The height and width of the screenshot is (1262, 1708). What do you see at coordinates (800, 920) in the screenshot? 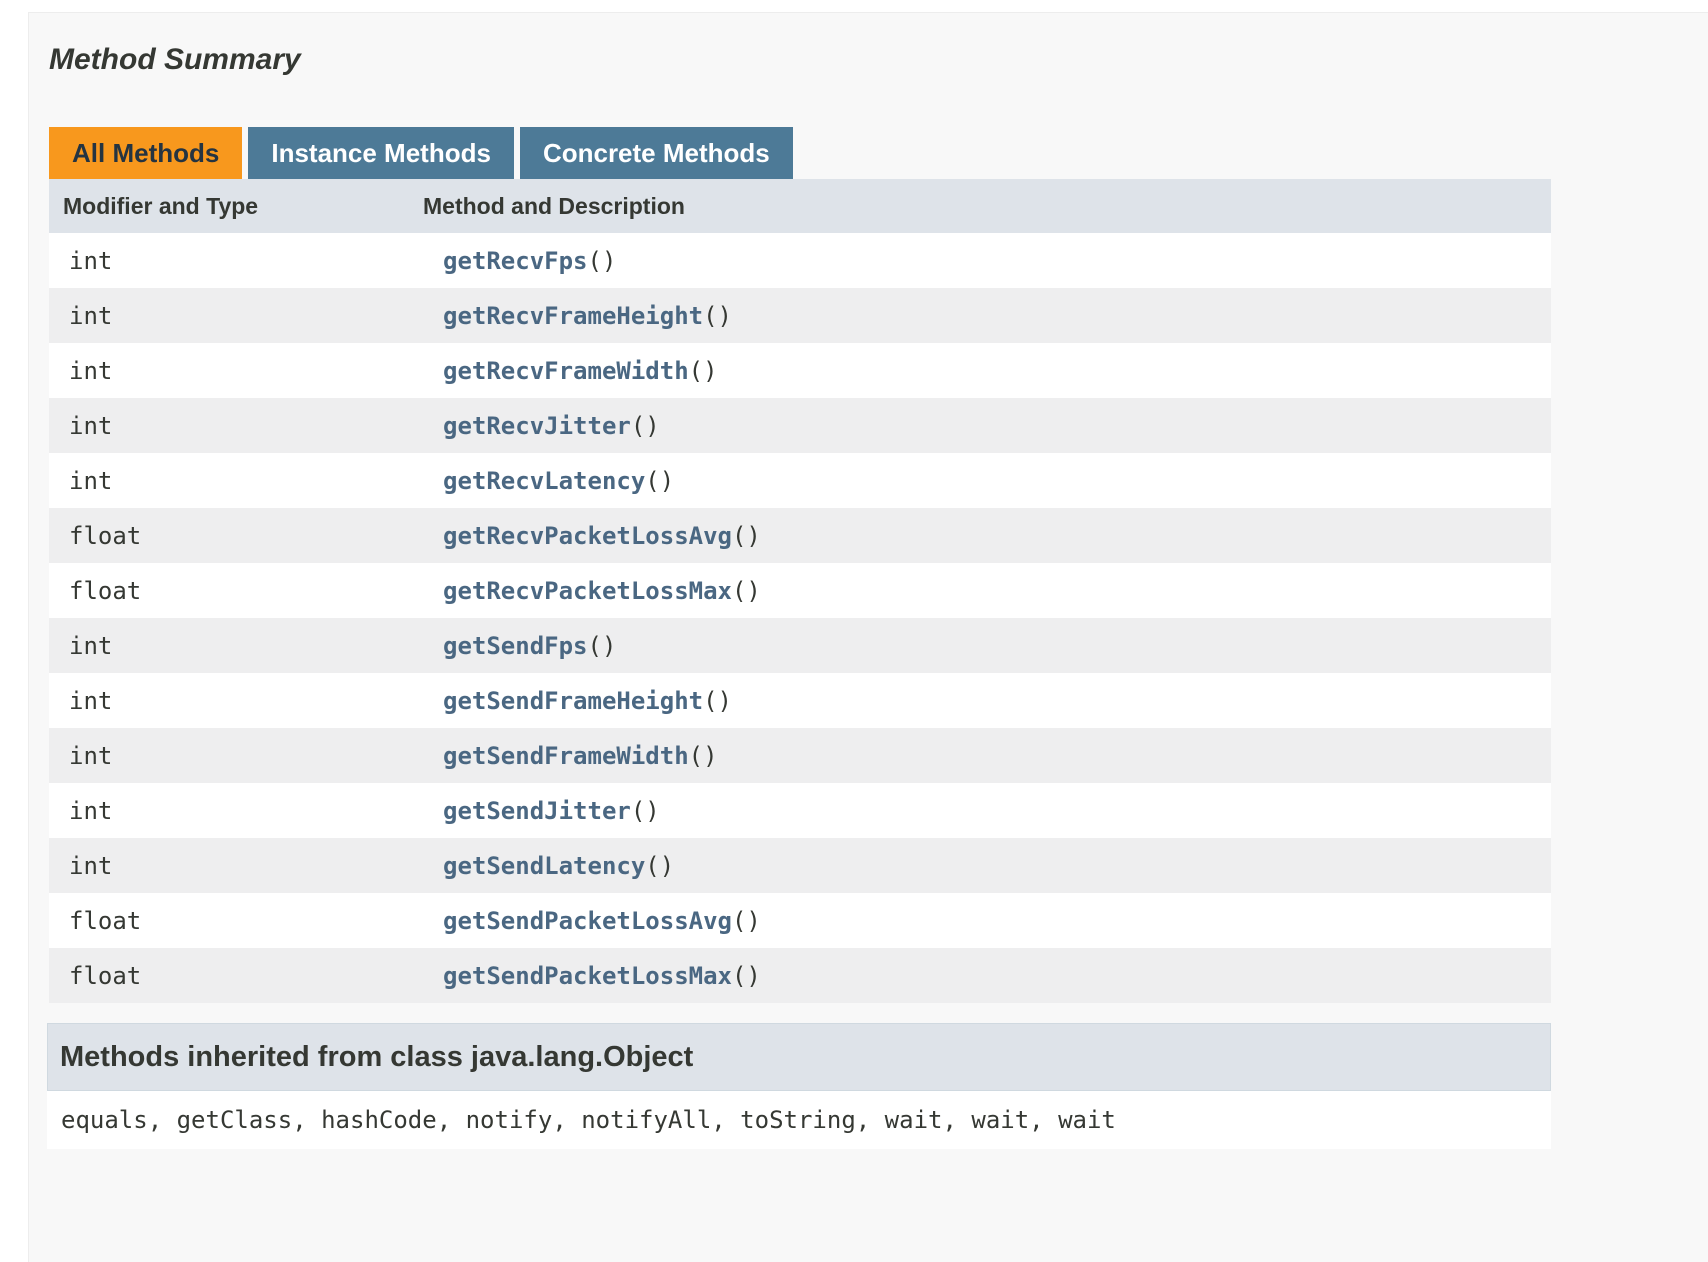
I see `table-row: float getSendPacketLossAvg()` at bounding box center [800, 920].